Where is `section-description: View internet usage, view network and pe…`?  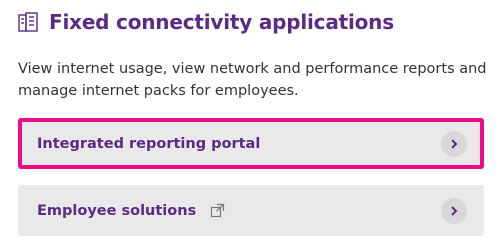 section-description: View internet usage, view network and pe… is located at coordinates (252, 80).